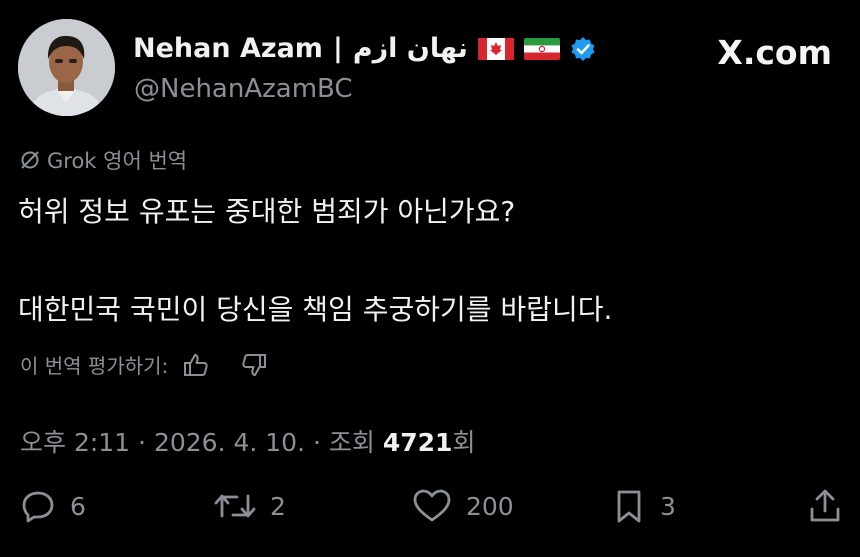  Describe the element at coordinates (315, 309) in the screenshot. I see `tweet-text-line-2: 대한민국 국민이 당신을 책임 추궁하기를 바랍니다.` at that location.